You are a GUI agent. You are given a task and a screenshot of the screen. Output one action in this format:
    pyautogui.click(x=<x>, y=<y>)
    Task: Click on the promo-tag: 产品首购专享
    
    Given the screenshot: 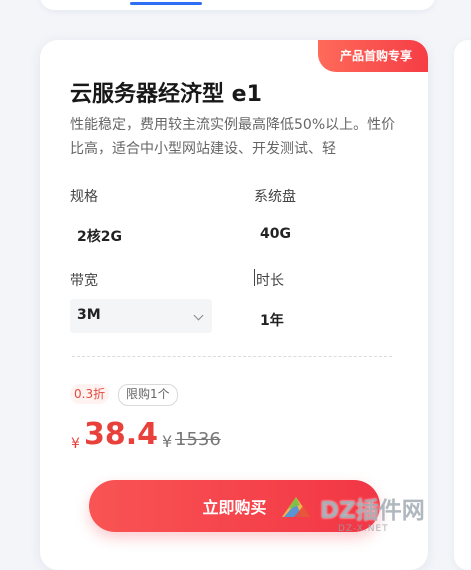 What is the action you would take?
    pyautogui.click(x=372, y=56)
    